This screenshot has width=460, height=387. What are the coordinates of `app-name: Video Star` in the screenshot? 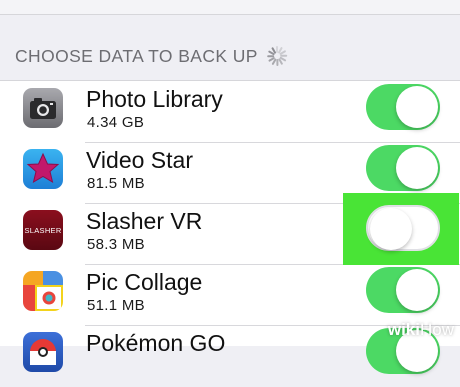 It's located at (139, 160).